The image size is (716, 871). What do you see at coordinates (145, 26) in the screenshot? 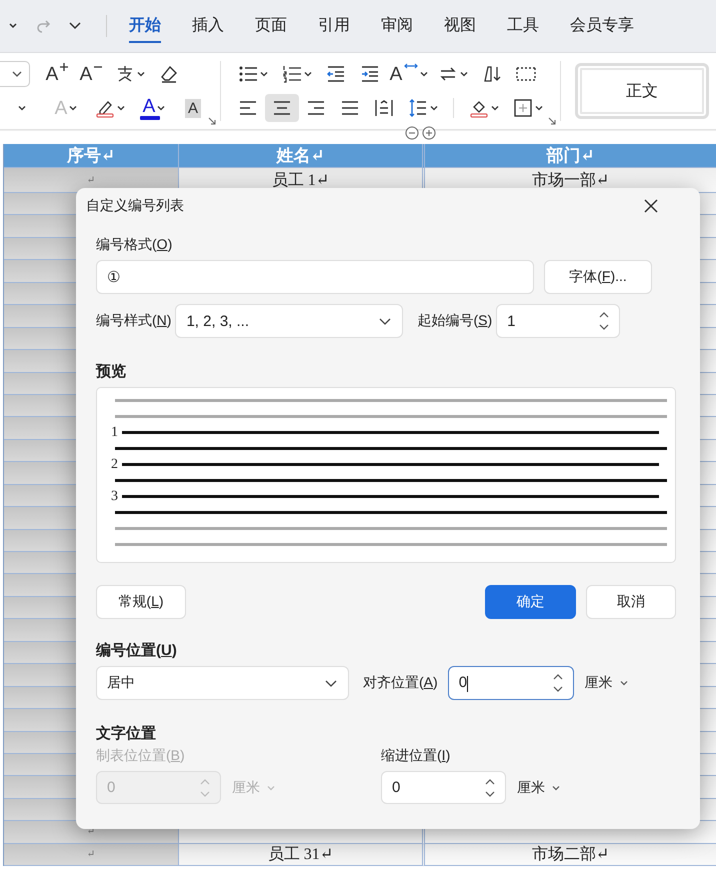
I see `ribbon-tab: 开始` at bounding box center [145, 26].